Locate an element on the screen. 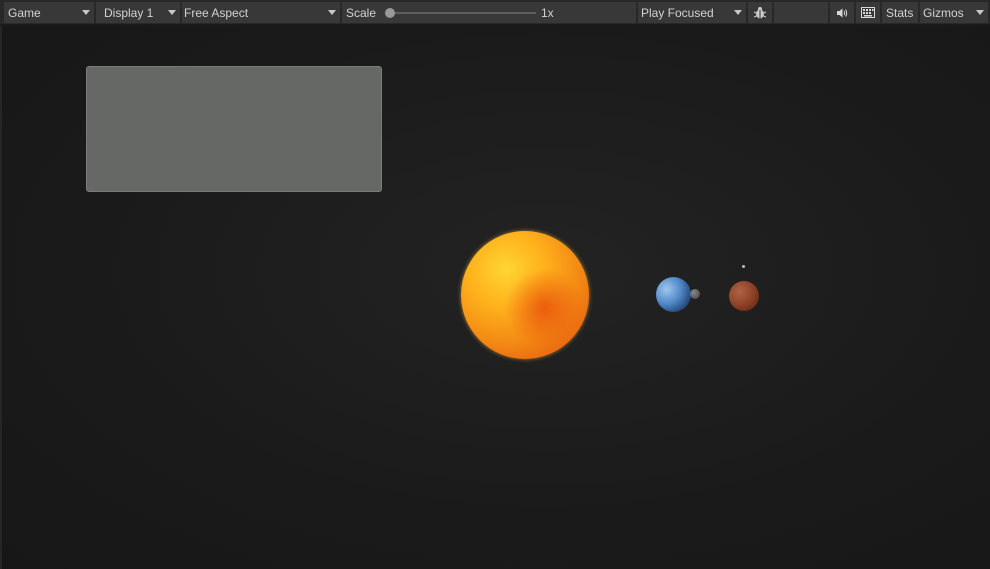 The image size is (990, 569). shortcuts-button is located at coordinates (868, 12).